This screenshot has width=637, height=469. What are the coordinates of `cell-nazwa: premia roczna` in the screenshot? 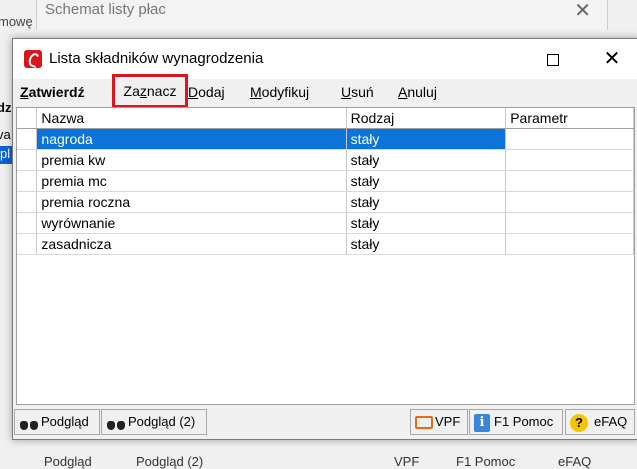 It's located at (191, 202).